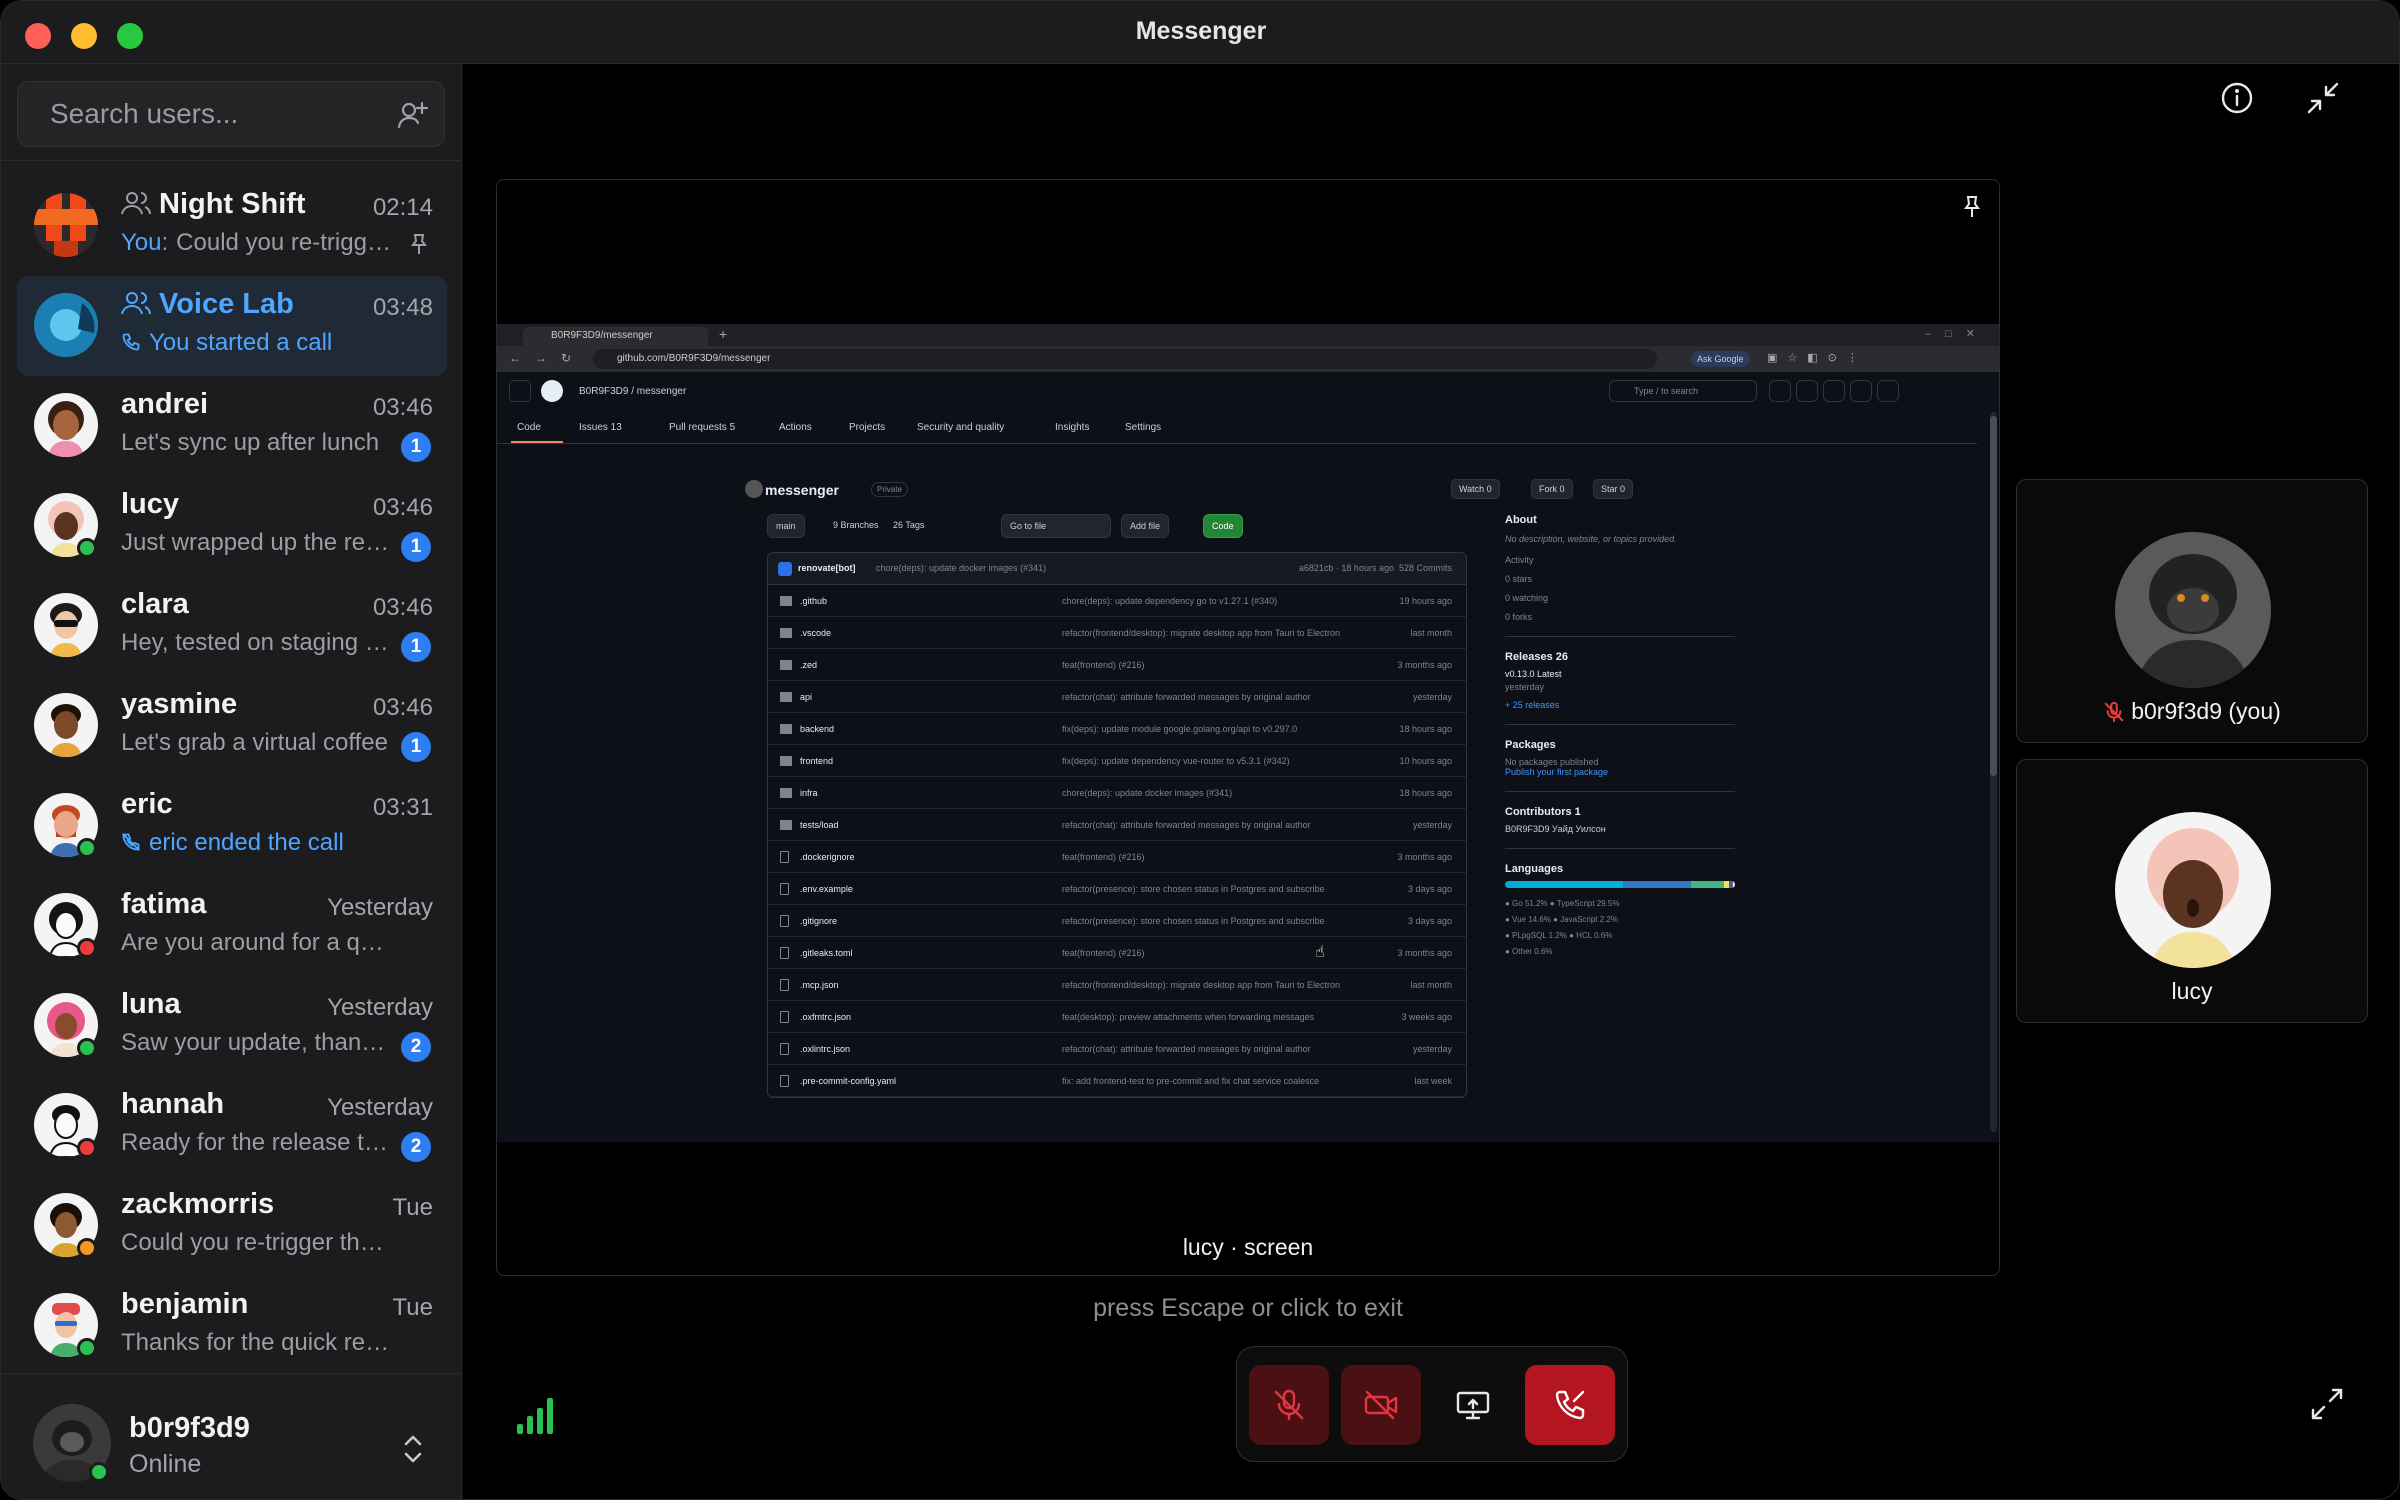  What do you see at coordinates (961, 427) in the screenshot?
I see `github-tab: Security and quality` at bounding box center [961, 427].